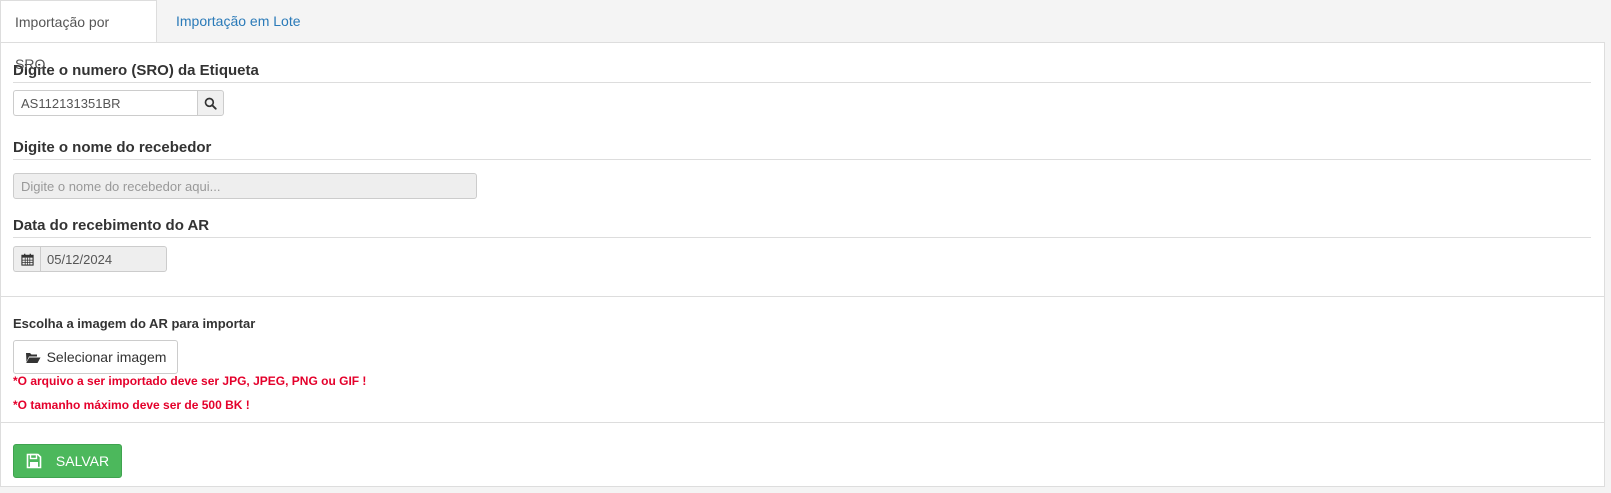  I want to click on sro-input-group, so click(118, 103).